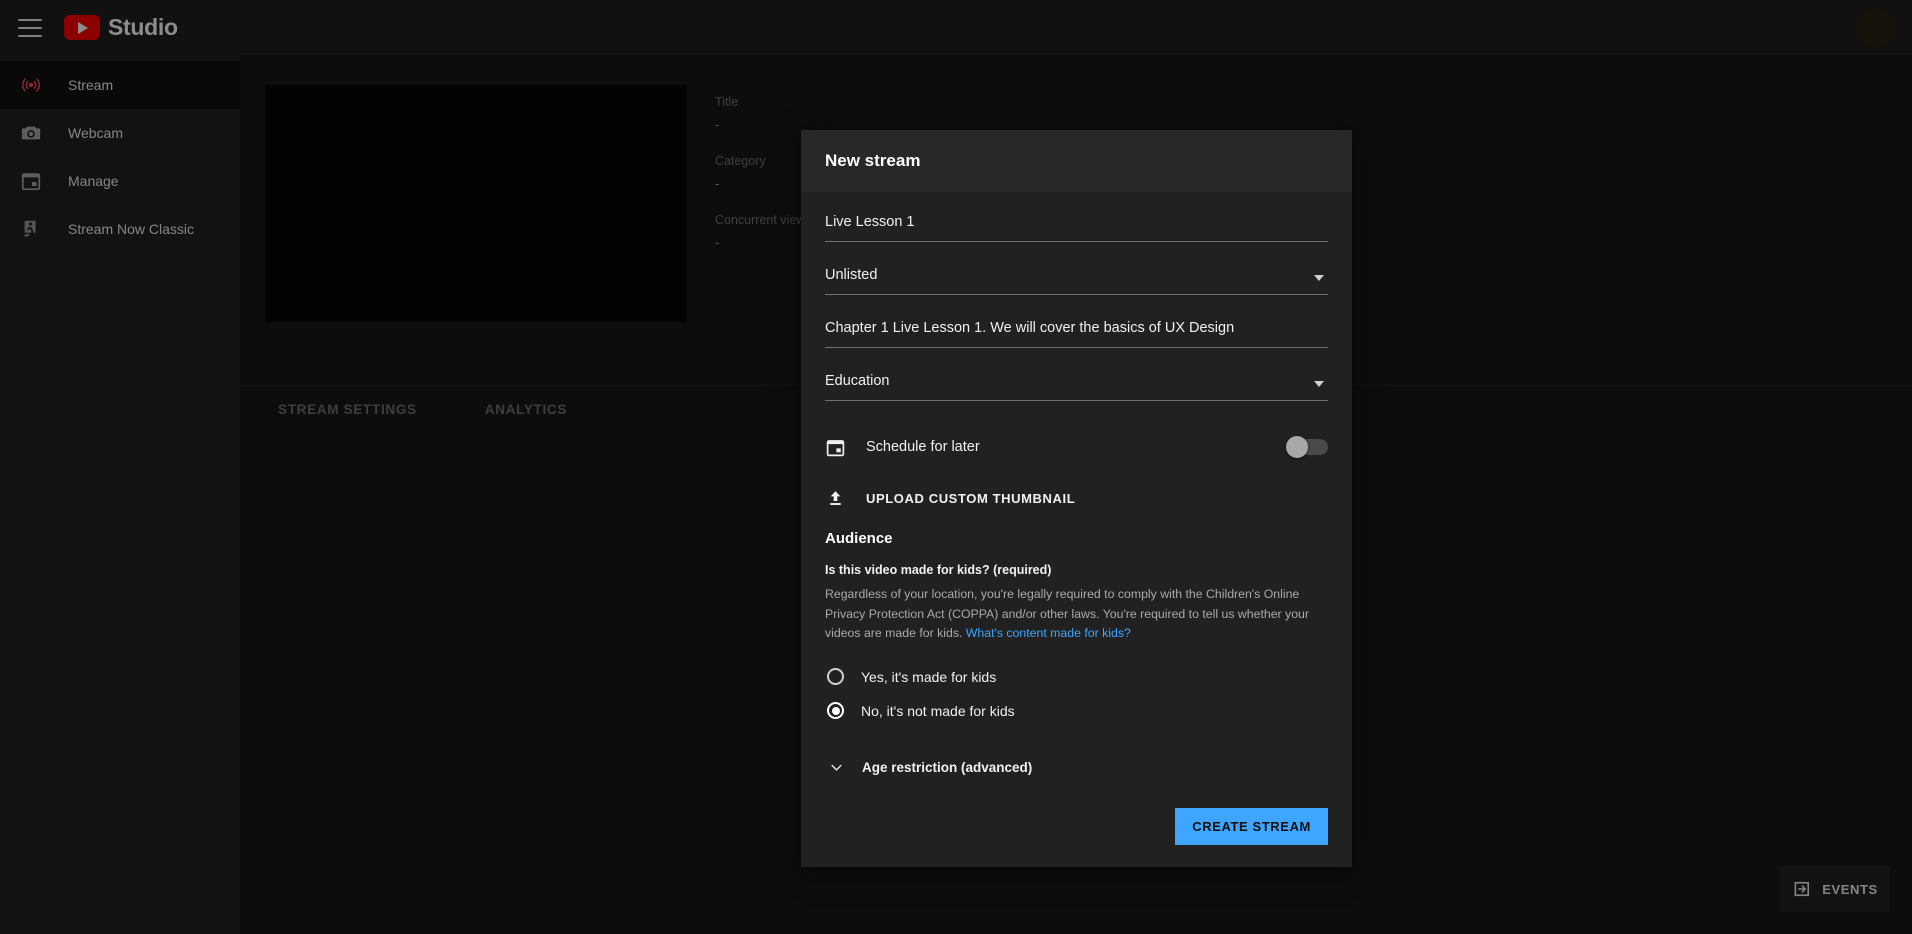 Image resolution: width=1912 pixels, height=934 pixels. What do you see at coordinates (835, 710) in the screenshot?
I see `radio-icon-checked` at bounding box center [835, 710].